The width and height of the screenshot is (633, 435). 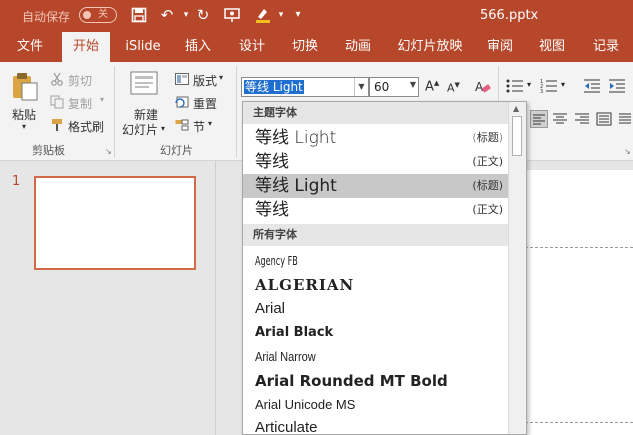 I want to click on align-left-button, so click(x=539, y=119).